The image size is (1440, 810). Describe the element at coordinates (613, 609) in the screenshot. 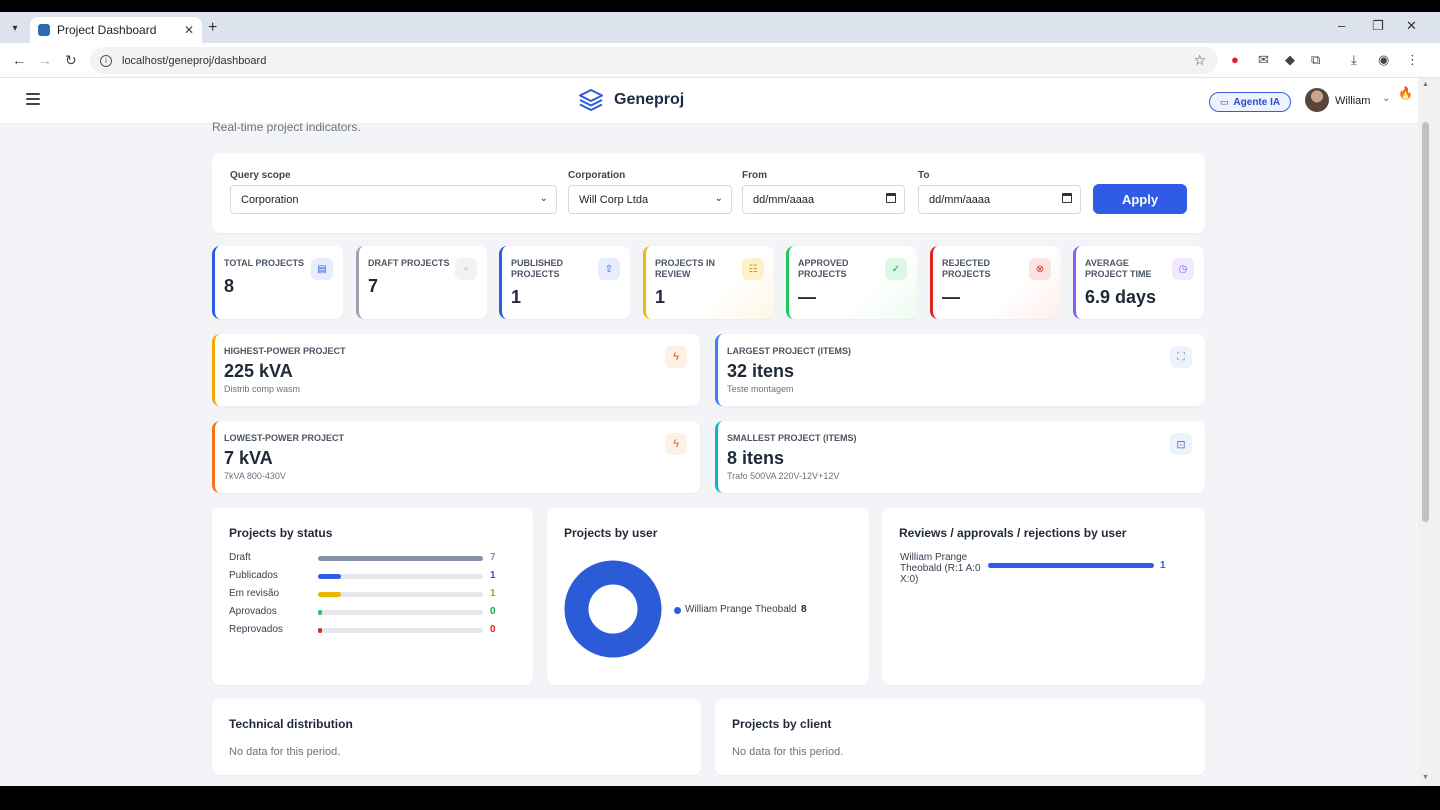

I see `donut-slice` at that location.